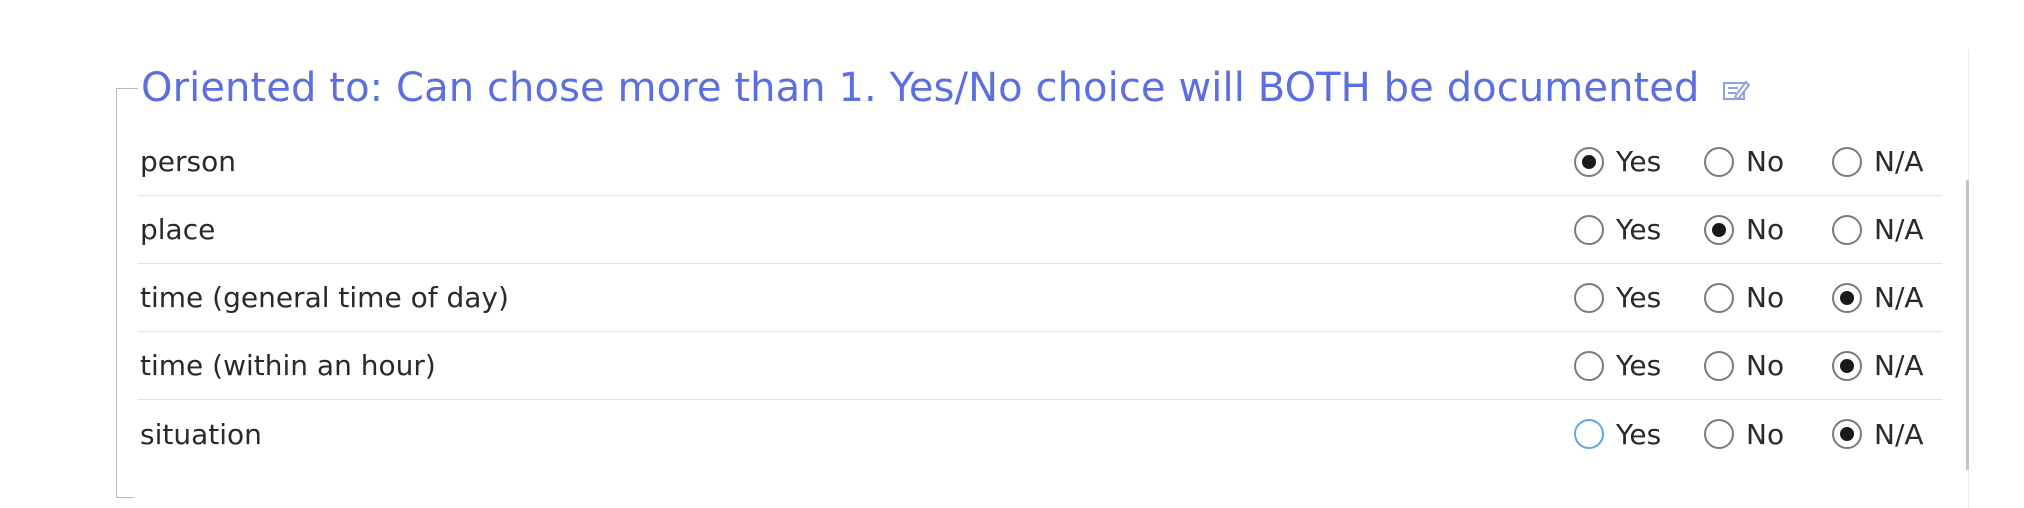 This screenshot has height=508, width=2024. I want to click on row-label: person, so click(188, 161).